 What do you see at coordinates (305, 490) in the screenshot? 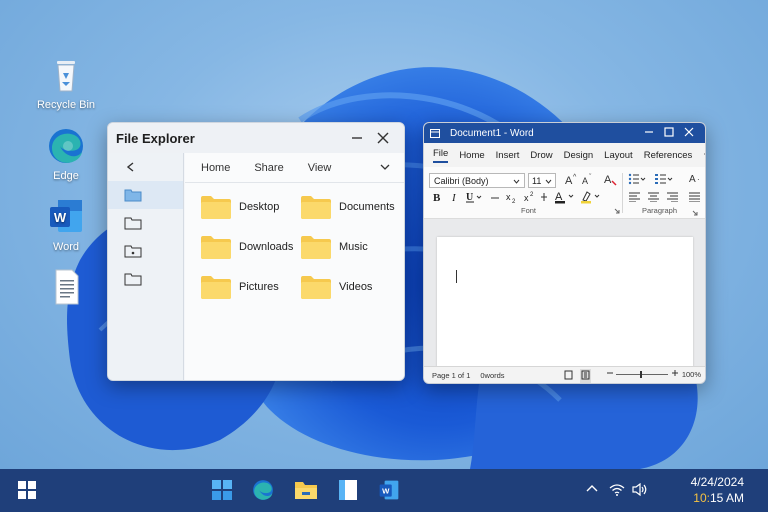
I see `taskbar-file-explorer-button` at bounding box center [305, 490].